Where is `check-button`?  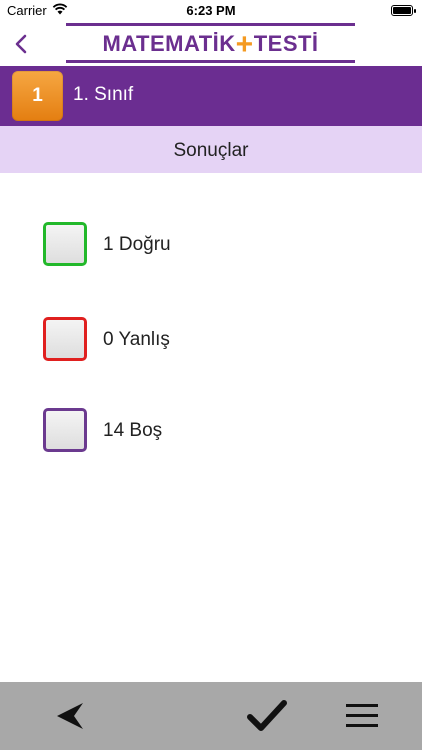
check-button is located at coordinates (265, 716).